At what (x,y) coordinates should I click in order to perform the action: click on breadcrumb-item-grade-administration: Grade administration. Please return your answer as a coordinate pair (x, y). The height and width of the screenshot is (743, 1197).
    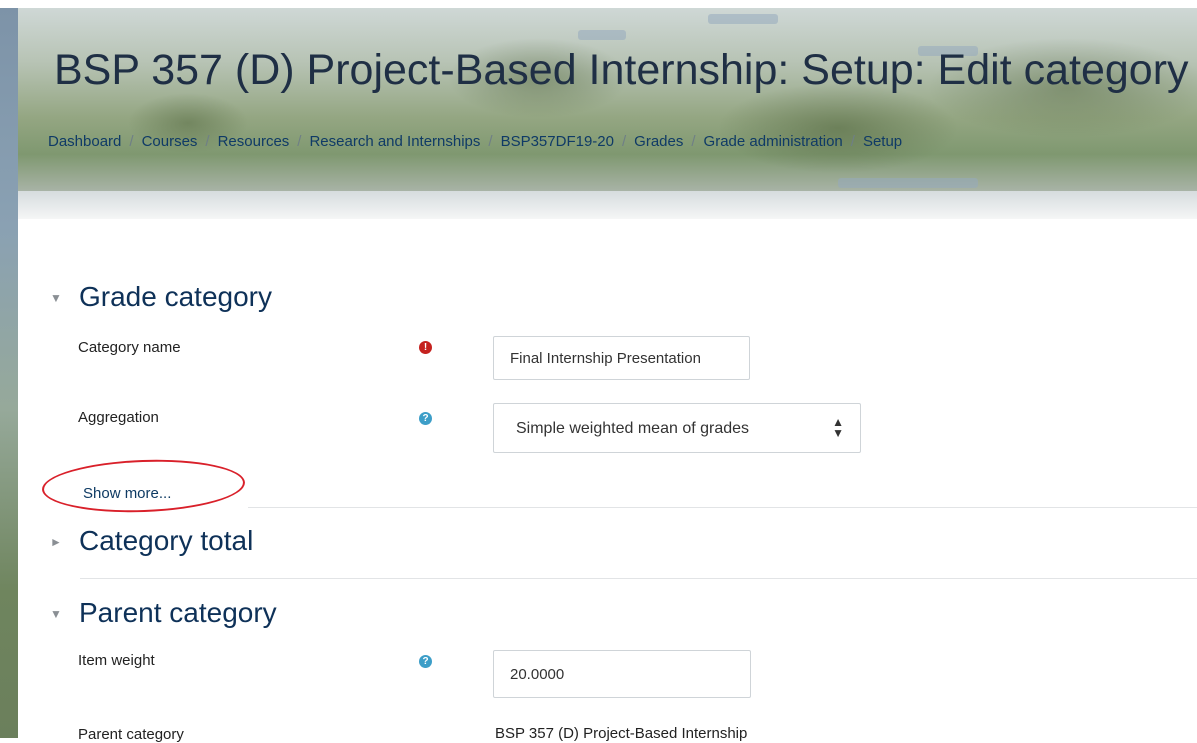
    Looking at the image, I should click on (773, 141).